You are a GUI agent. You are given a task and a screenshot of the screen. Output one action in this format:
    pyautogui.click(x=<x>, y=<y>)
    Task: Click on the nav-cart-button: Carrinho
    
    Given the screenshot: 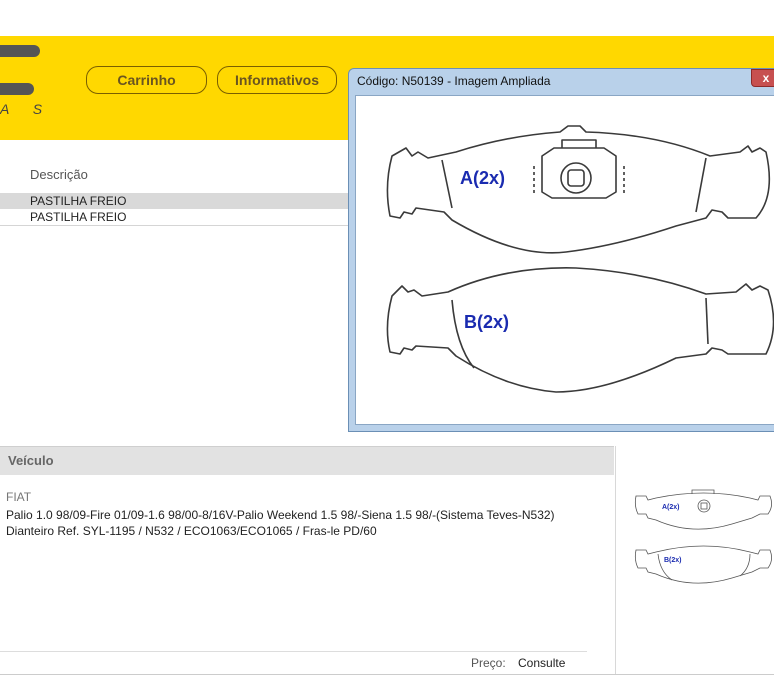 What is the action you would take?
    pyautogui.click(x=146, y=80)
    